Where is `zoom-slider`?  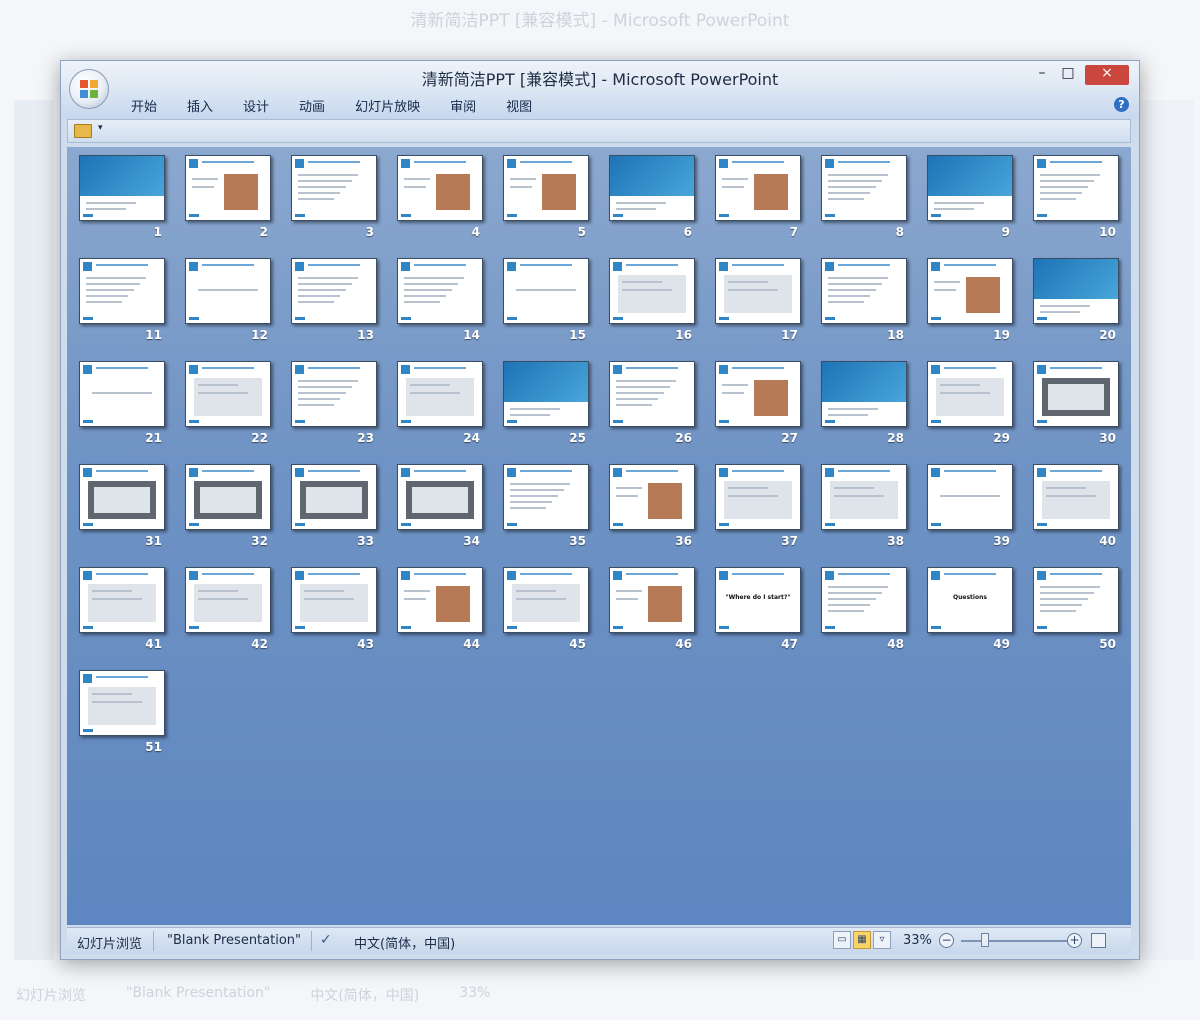 zoom-slider is located at coordinates (1016, 941).